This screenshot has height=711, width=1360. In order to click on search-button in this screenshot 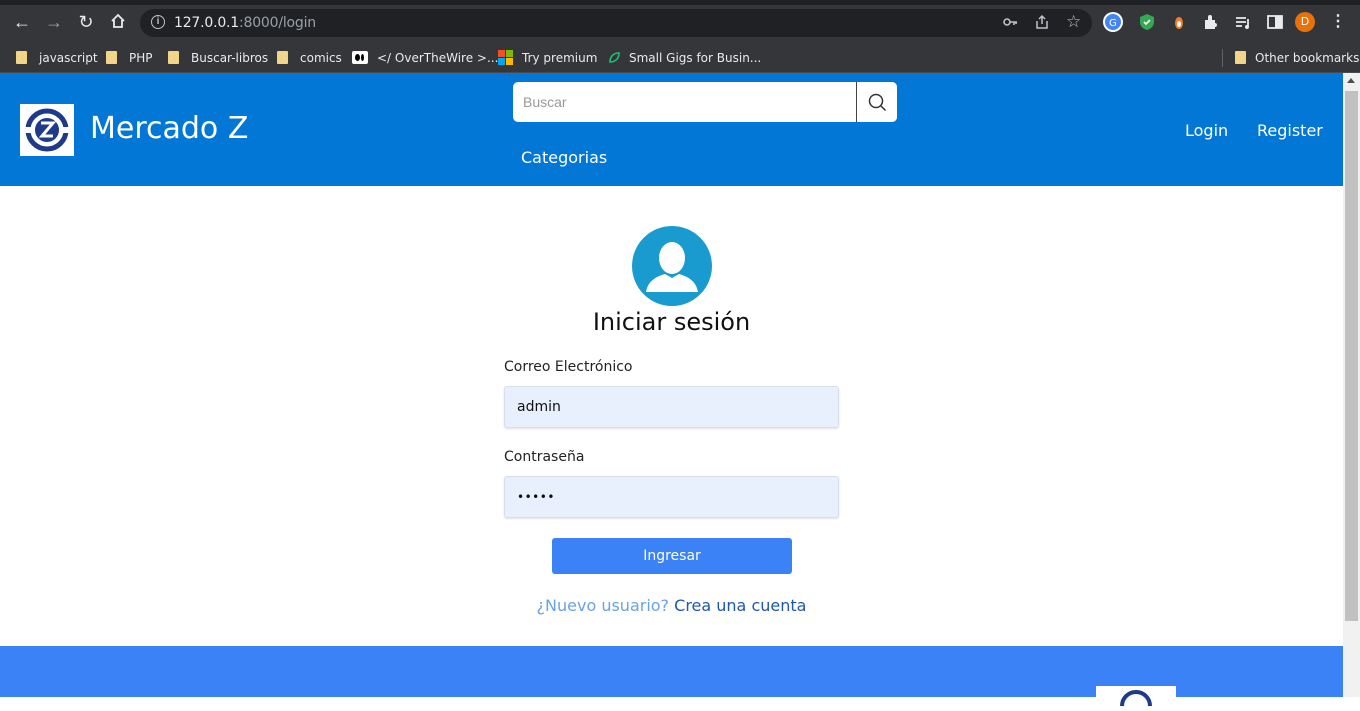, I will do `click(876, 102)`.